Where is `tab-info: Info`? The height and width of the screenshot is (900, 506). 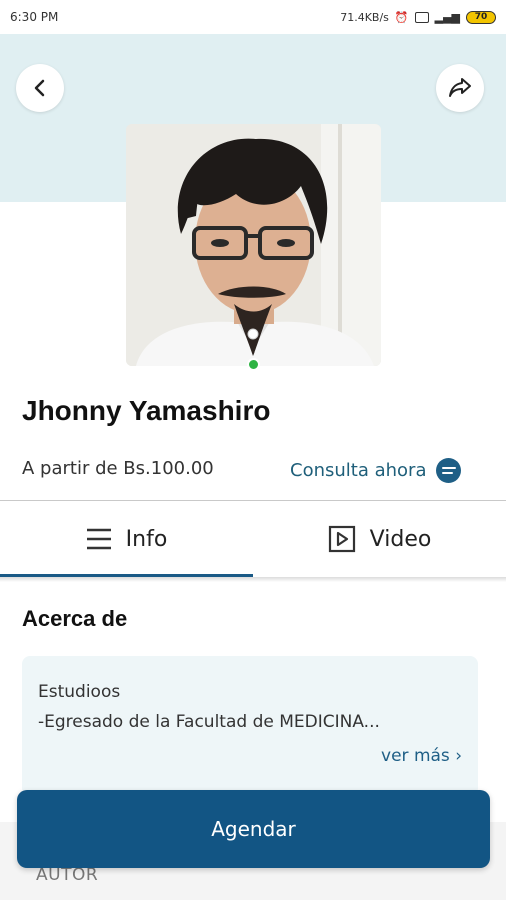
tab-info: Info is located at coordinates (126, 539).